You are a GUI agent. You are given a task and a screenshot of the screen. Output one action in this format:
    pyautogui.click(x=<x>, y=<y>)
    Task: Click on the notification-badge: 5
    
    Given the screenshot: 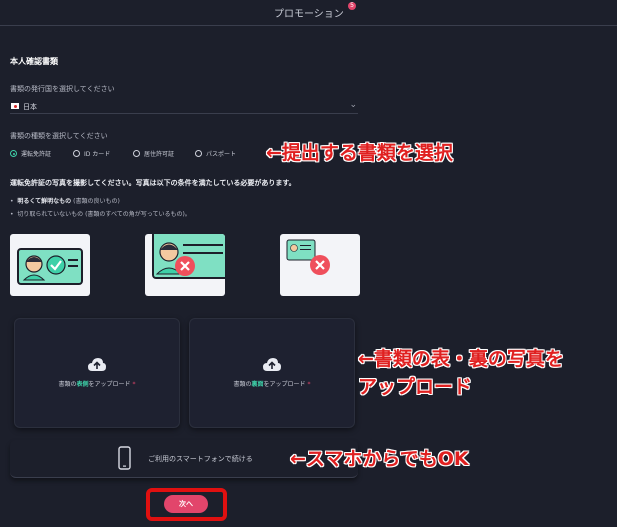 What is the action you would take?
    pyautogui.click(x=352, y=6)
    